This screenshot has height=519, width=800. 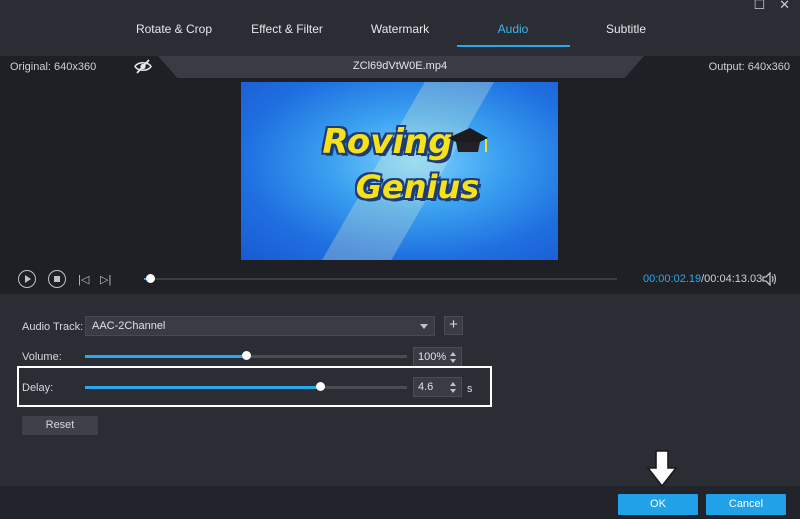 What do you see at coordinates (784, 6) in the screenshot?
I see `close-icon: ✕` at bounding box center [784, 6].